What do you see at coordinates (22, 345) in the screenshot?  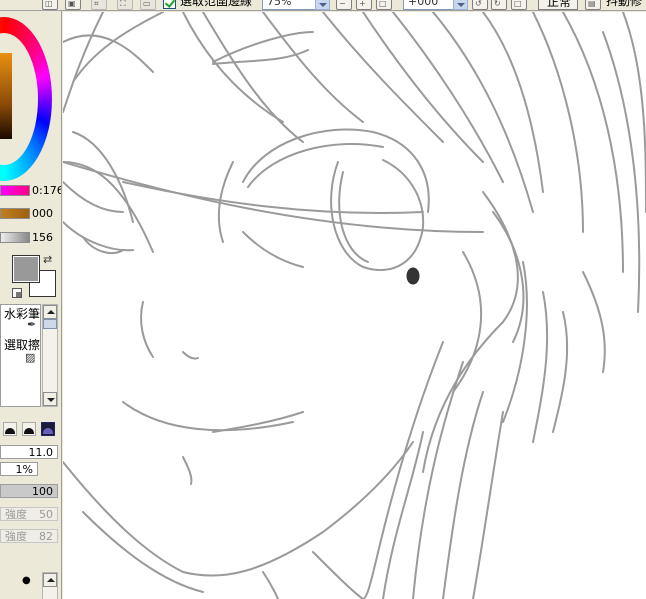 I see `tool-item-select-eraser: 選取擦` at bounding box center [22, 345].